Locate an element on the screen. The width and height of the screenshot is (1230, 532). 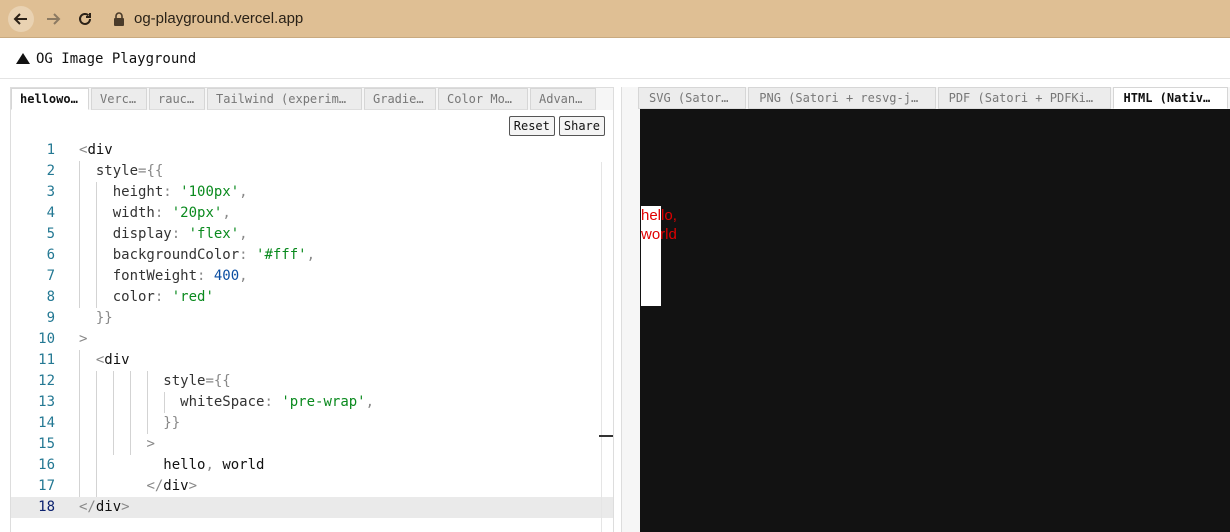
code-line: 9 }} is located at coordinates (312, 318).